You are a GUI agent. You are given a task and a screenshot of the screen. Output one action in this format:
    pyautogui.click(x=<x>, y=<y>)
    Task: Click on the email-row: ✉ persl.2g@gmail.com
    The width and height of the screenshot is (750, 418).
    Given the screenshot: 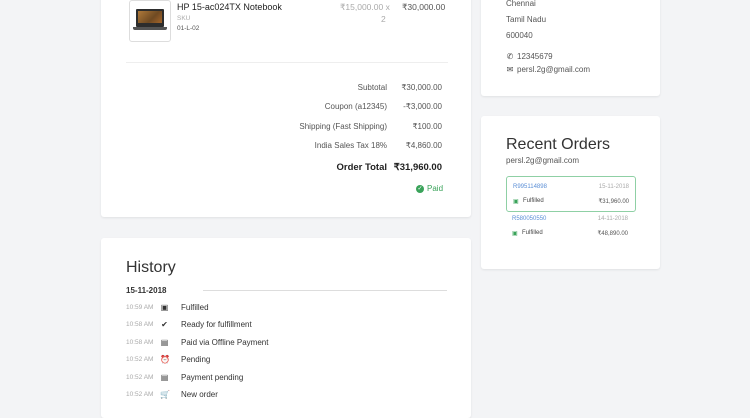 What is the action you would take?
    pyautogui.click(x=548, y=69)
    